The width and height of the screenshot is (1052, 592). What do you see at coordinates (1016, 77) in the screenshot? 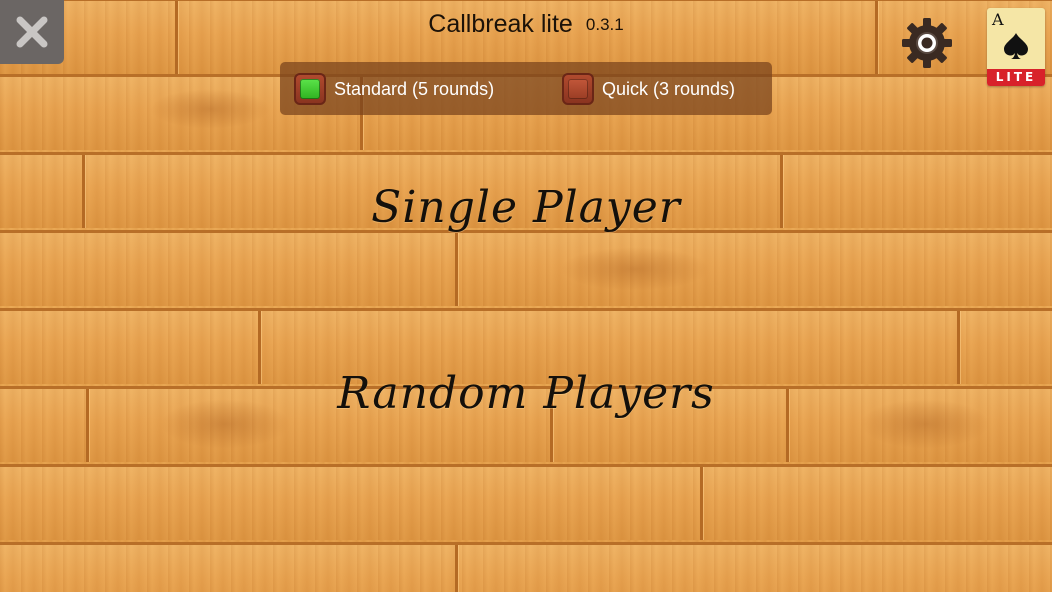
I see `lite-badge: LITE` at bounding box center [1016, 77].